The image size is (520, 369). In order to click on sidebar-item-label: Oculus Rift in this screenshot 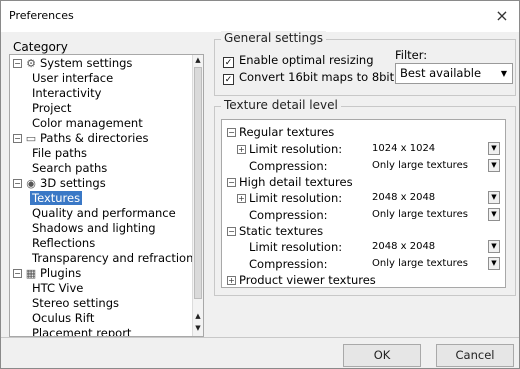, I will do `click(63, 318)`.